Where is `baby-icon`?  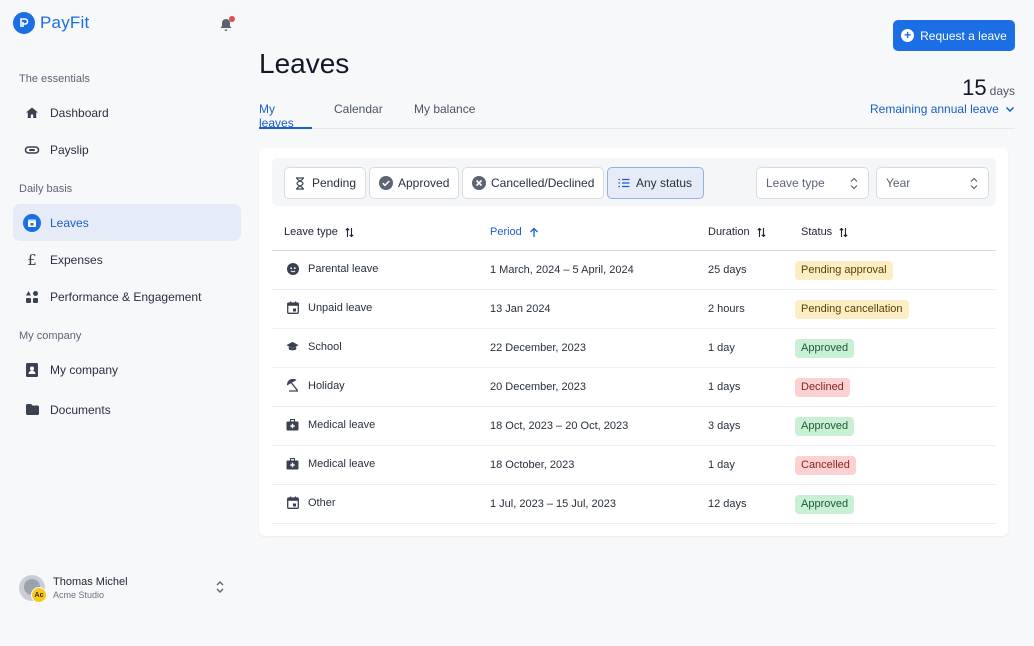
baby-icon is located at coordinates (292, 268).